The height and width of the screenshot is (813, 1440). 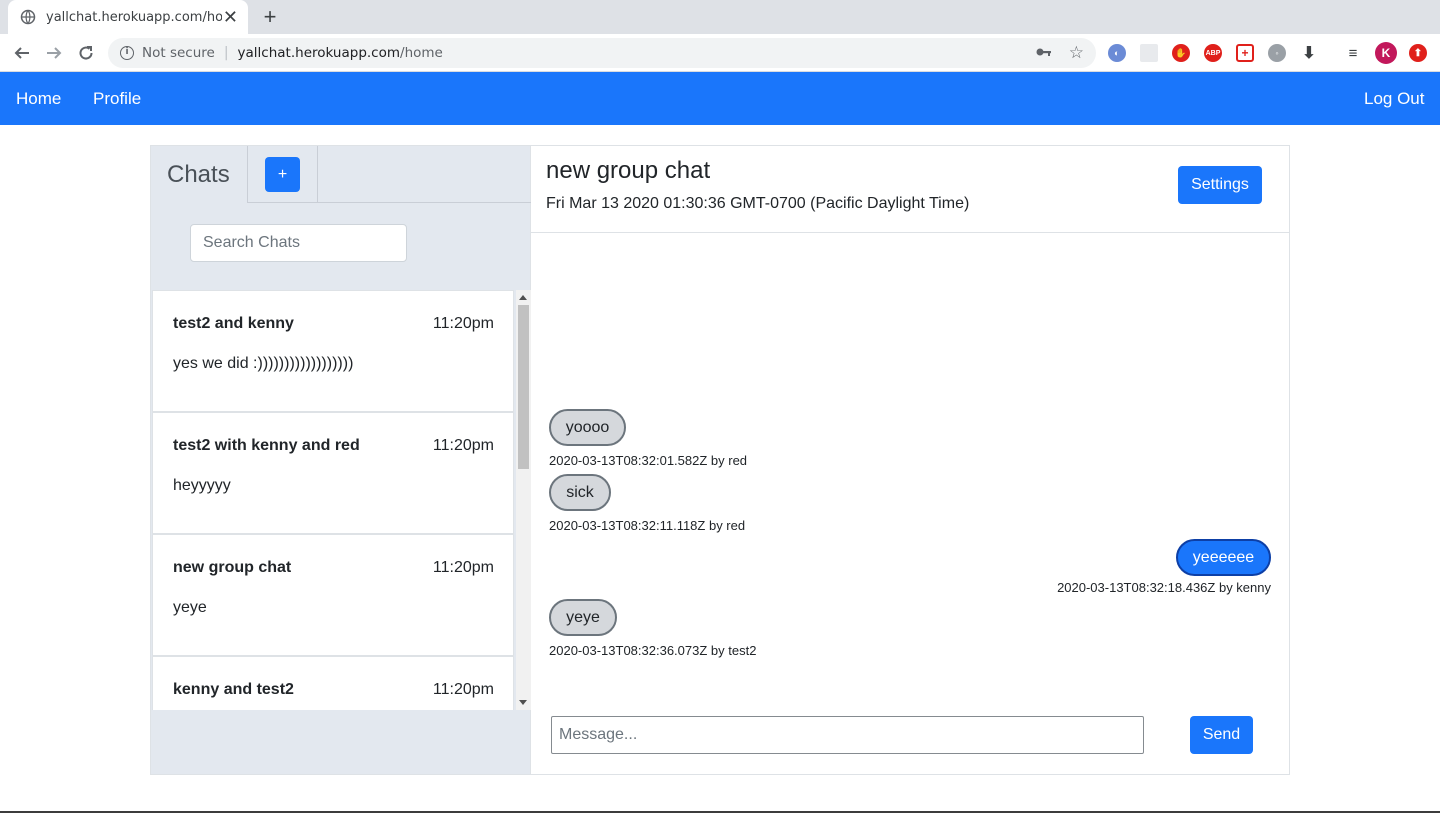 I want to click on bookmark-star-icon: ☆, so click(x=1076, y=53).